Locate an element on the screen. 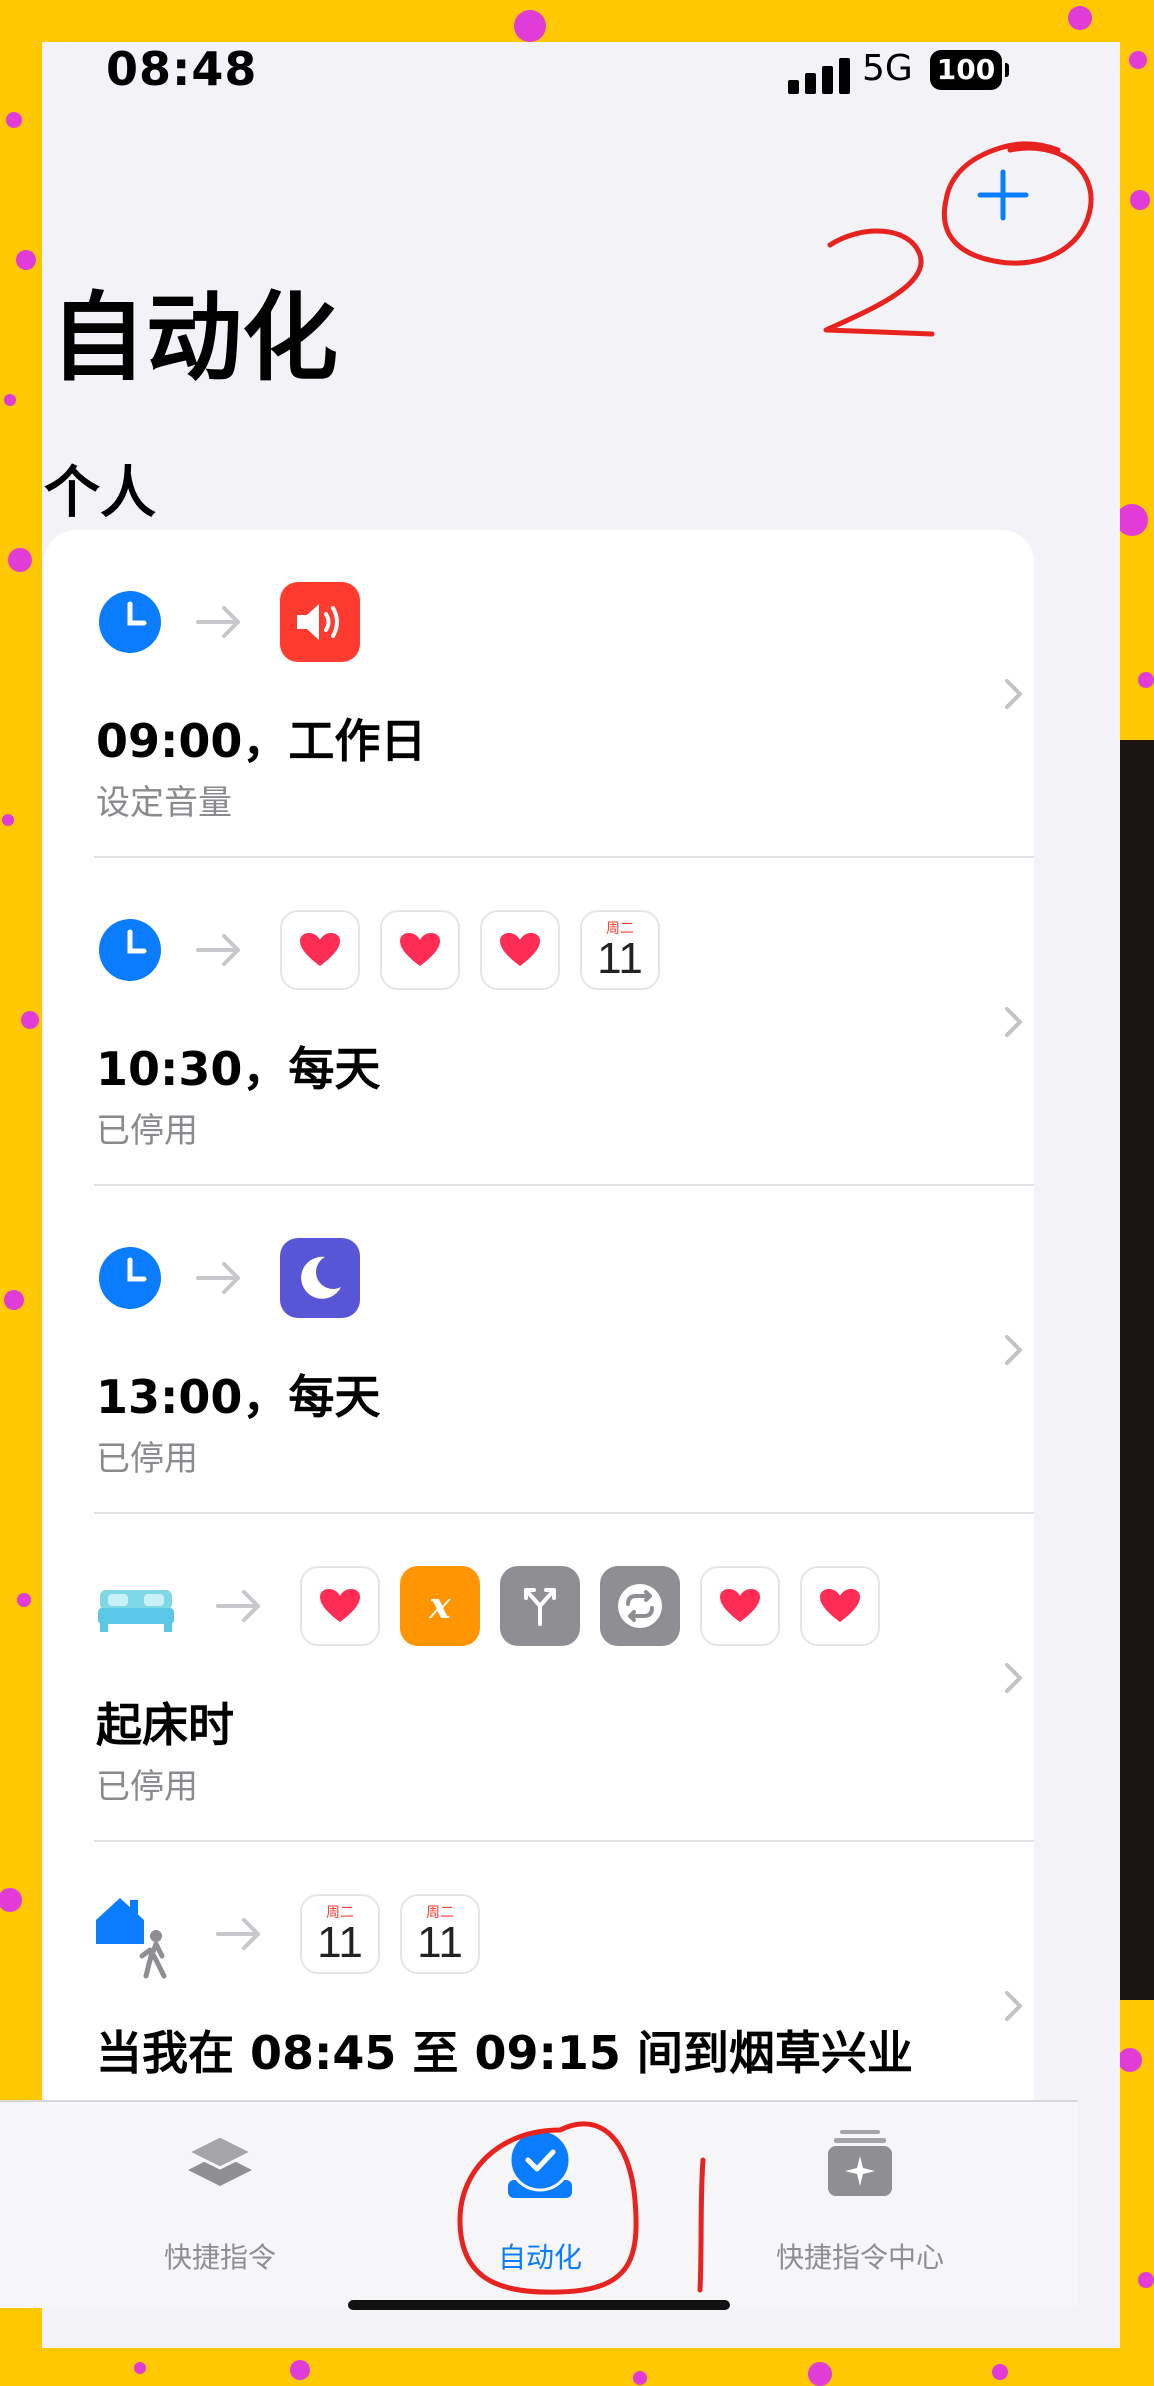 This screenshot has height=2386, width=1154. arrive-home-icon is located at coordinates (131, 1938).